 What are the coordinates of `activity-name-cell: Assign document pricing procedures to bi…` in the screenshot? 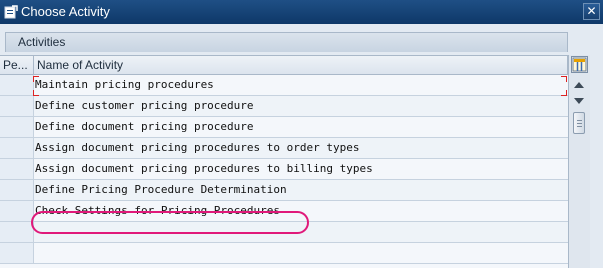 It's located at (301, 169).